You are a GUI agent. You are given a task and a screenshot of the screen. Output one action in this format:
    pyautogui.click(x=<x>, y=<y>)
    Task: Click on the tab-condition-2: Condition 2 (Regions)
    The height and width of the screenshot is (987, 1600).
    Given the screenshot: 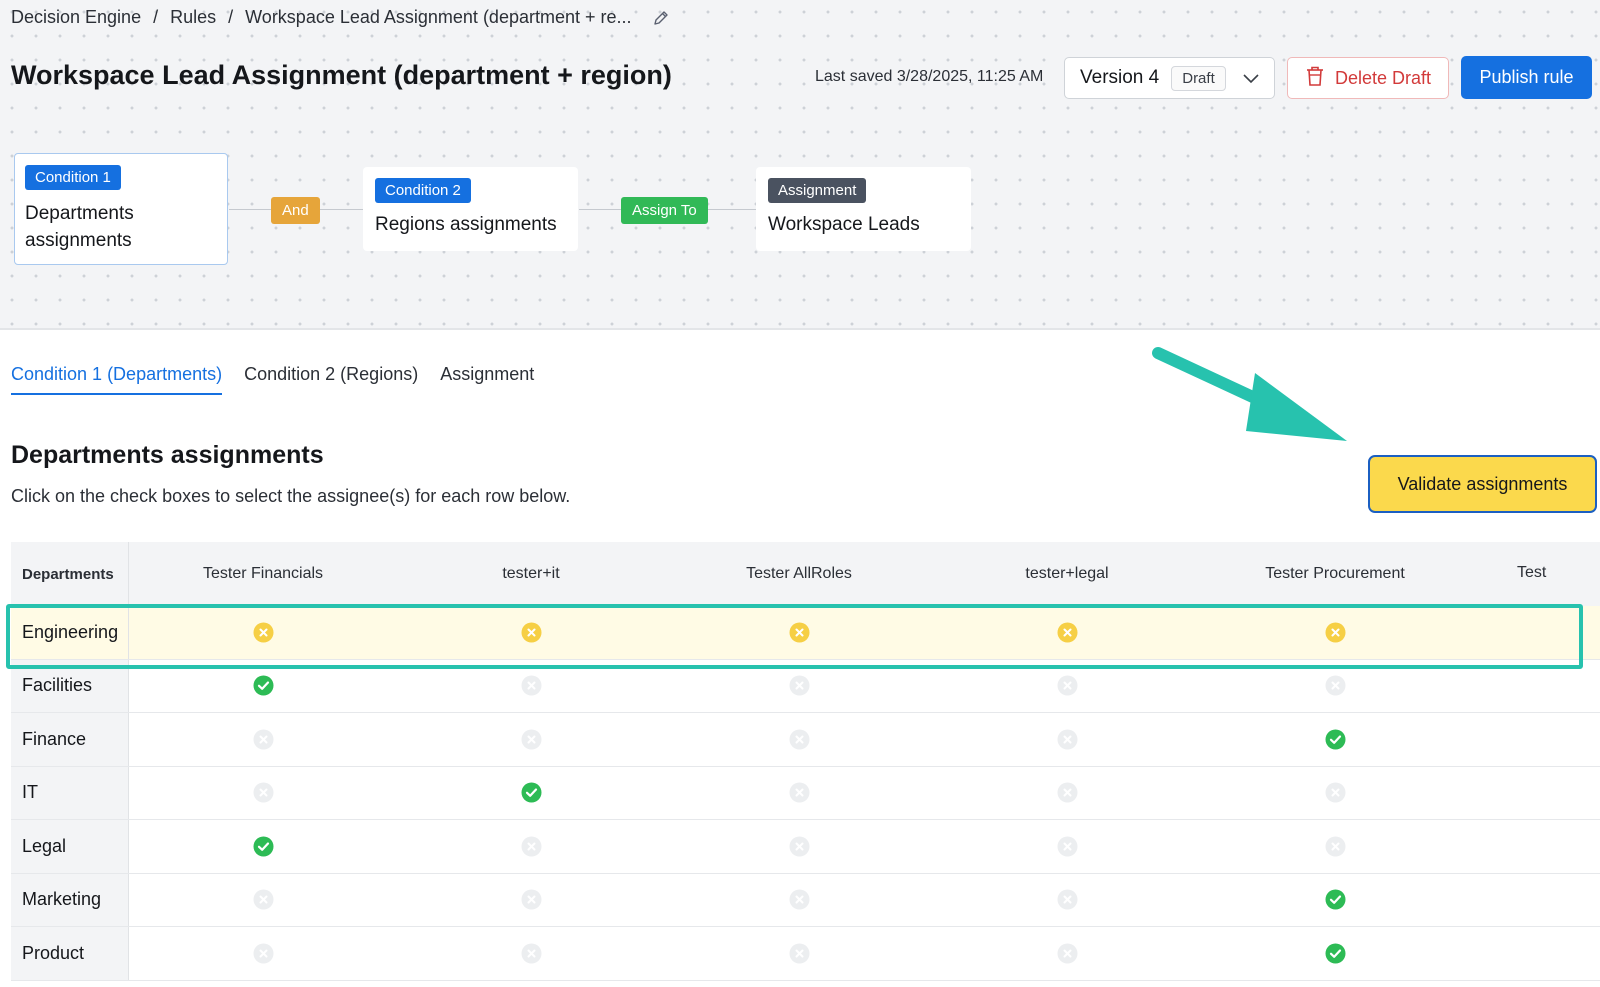 What is the action you would take?
    pyautogui.click(x=331, y=379)
    